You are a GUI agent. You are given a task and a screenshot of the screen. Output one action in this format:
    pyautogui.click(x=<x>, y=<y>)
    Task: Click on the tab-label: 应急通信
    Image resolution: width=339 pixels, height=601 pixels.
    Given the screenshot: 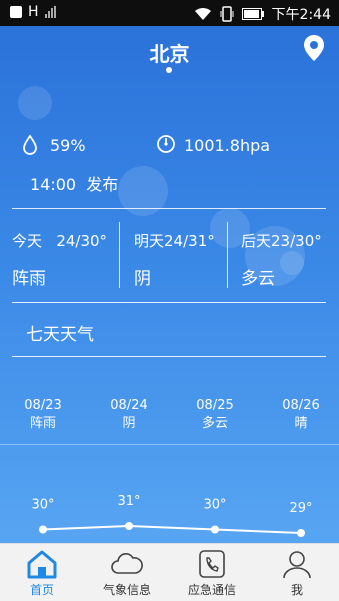 What is the action you would take?
    pyautogui.click(x=211, y=590)
    